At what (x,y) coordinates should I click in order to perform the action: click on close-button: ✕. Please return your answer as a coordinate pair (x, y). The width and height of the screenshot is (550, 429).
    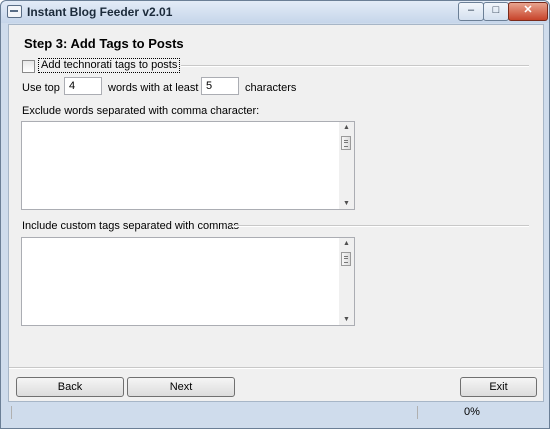
    Looking at the image, I should click on (528, 11).